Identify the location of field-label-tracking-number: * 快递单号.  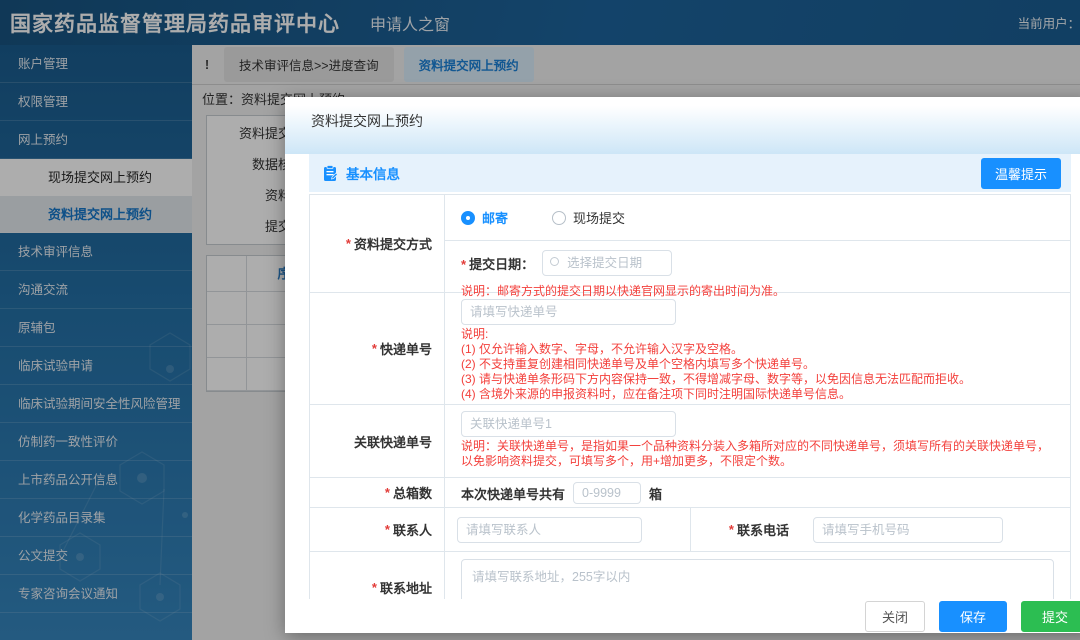
(377, 349).